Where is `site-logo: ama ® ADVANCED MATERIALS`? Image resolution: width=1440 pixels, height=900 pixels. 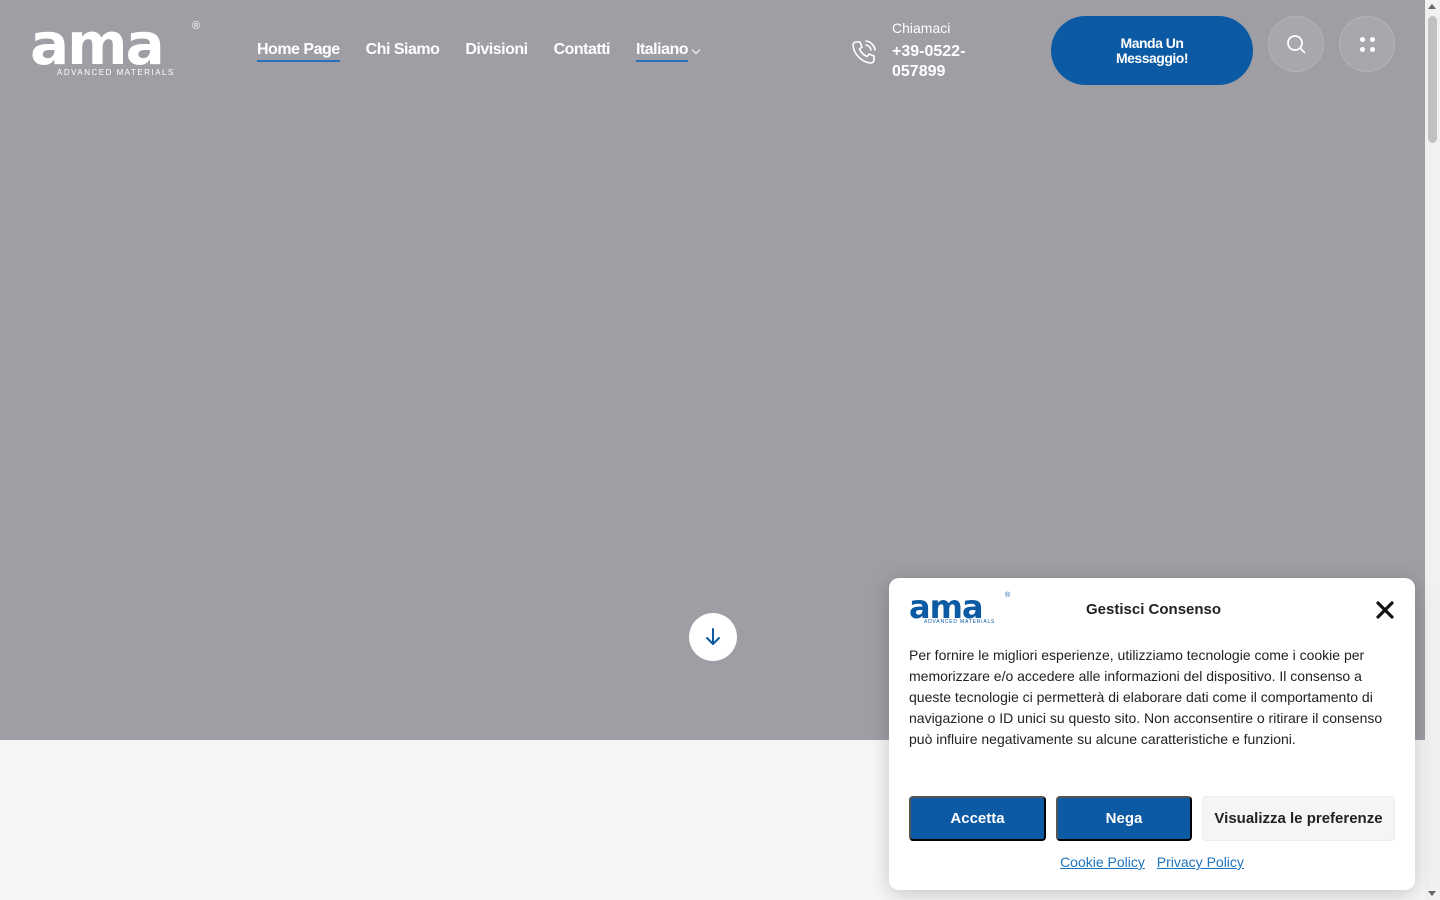
site-logo: ama ® ADVANCED MATERIALS is located at coordinates (120, 46).